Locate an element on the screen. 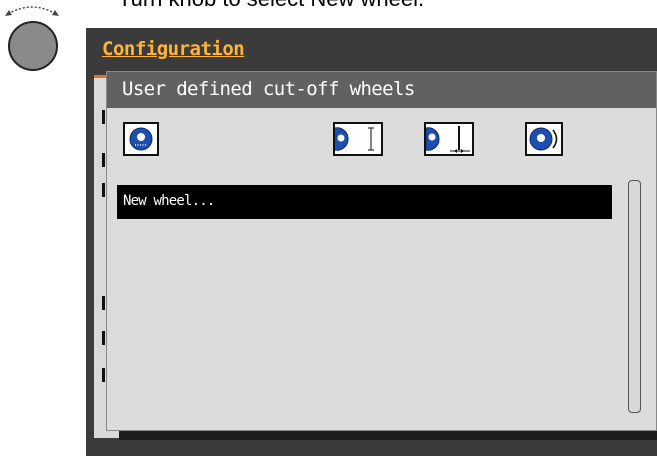  wheel-diameter-icon is located at coordinates (354, 139).